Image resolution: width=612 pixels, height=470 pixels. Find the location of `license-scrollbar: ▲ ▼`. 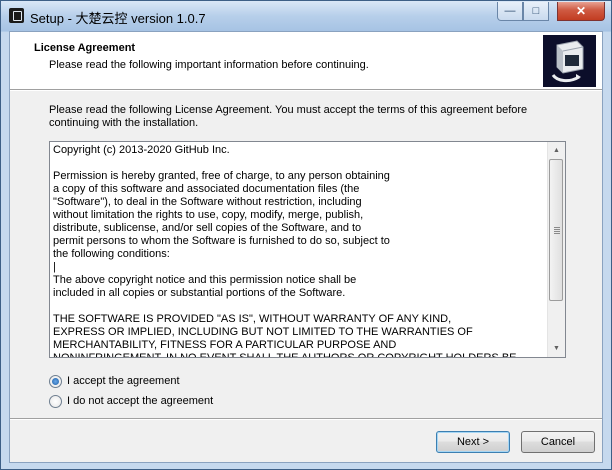

license-scrollbar: ▲ ▼ is located at coordinates (556, 249).